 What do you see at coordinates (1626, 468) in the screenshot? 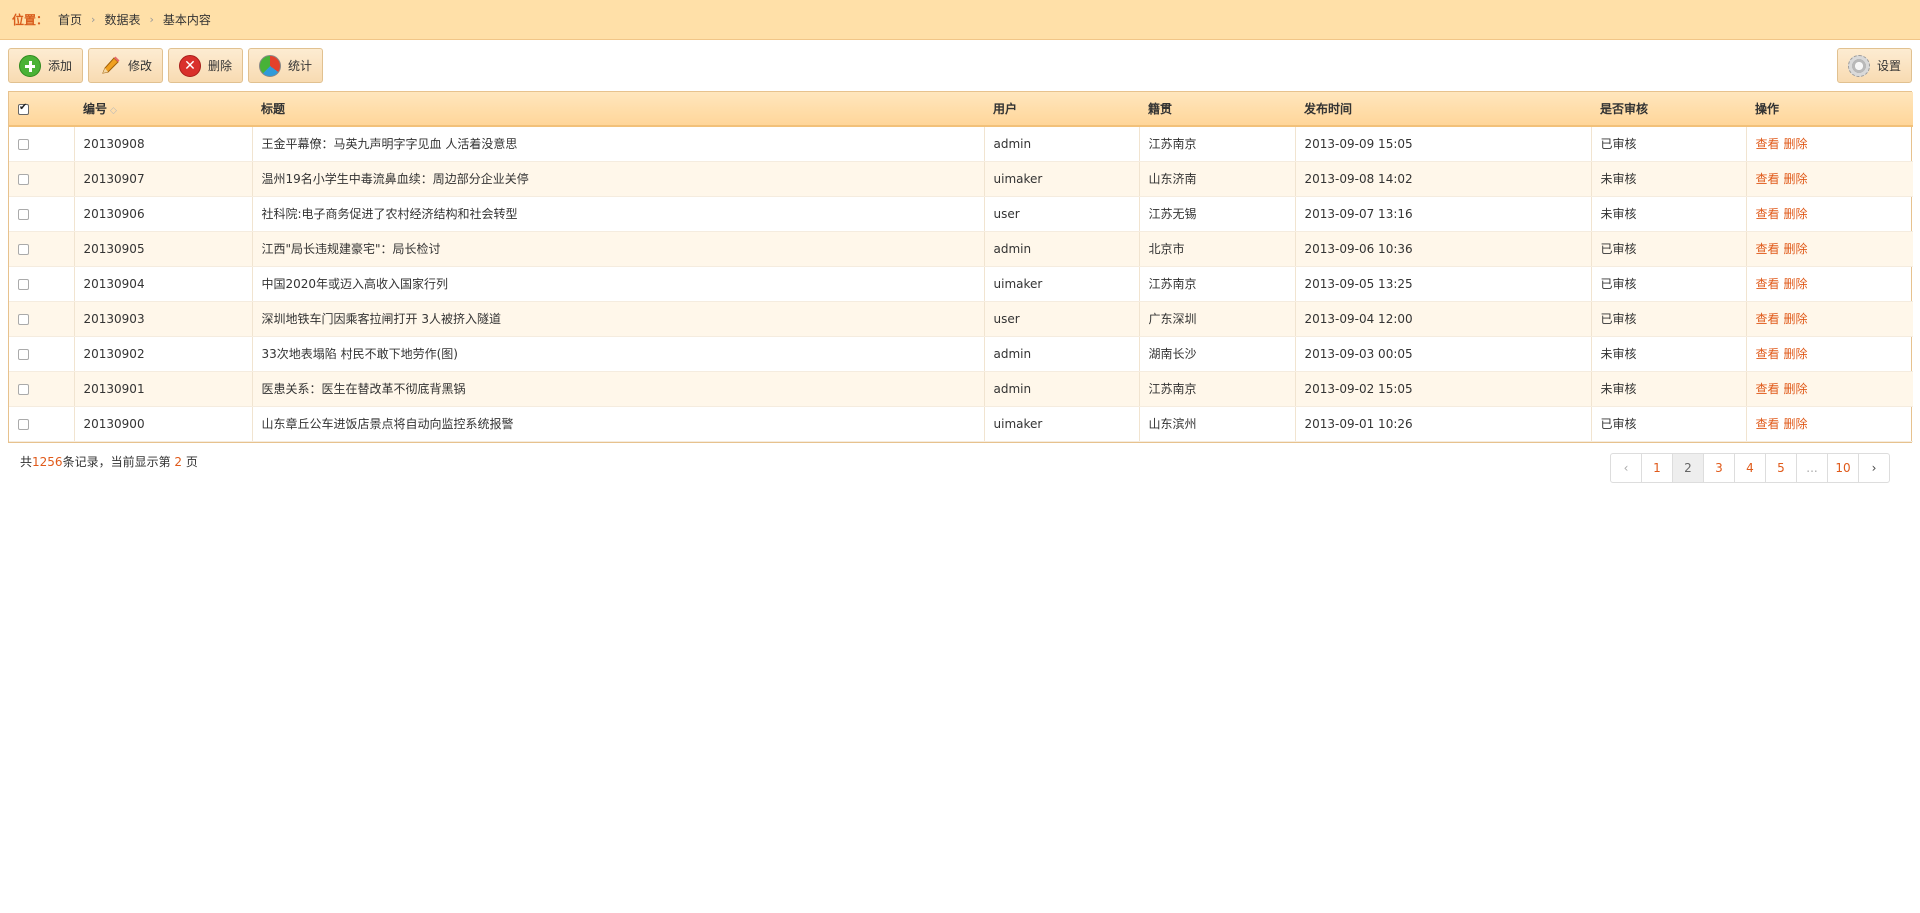
I see `prev-page-button: ‹` at bounding box center [1626, 468].